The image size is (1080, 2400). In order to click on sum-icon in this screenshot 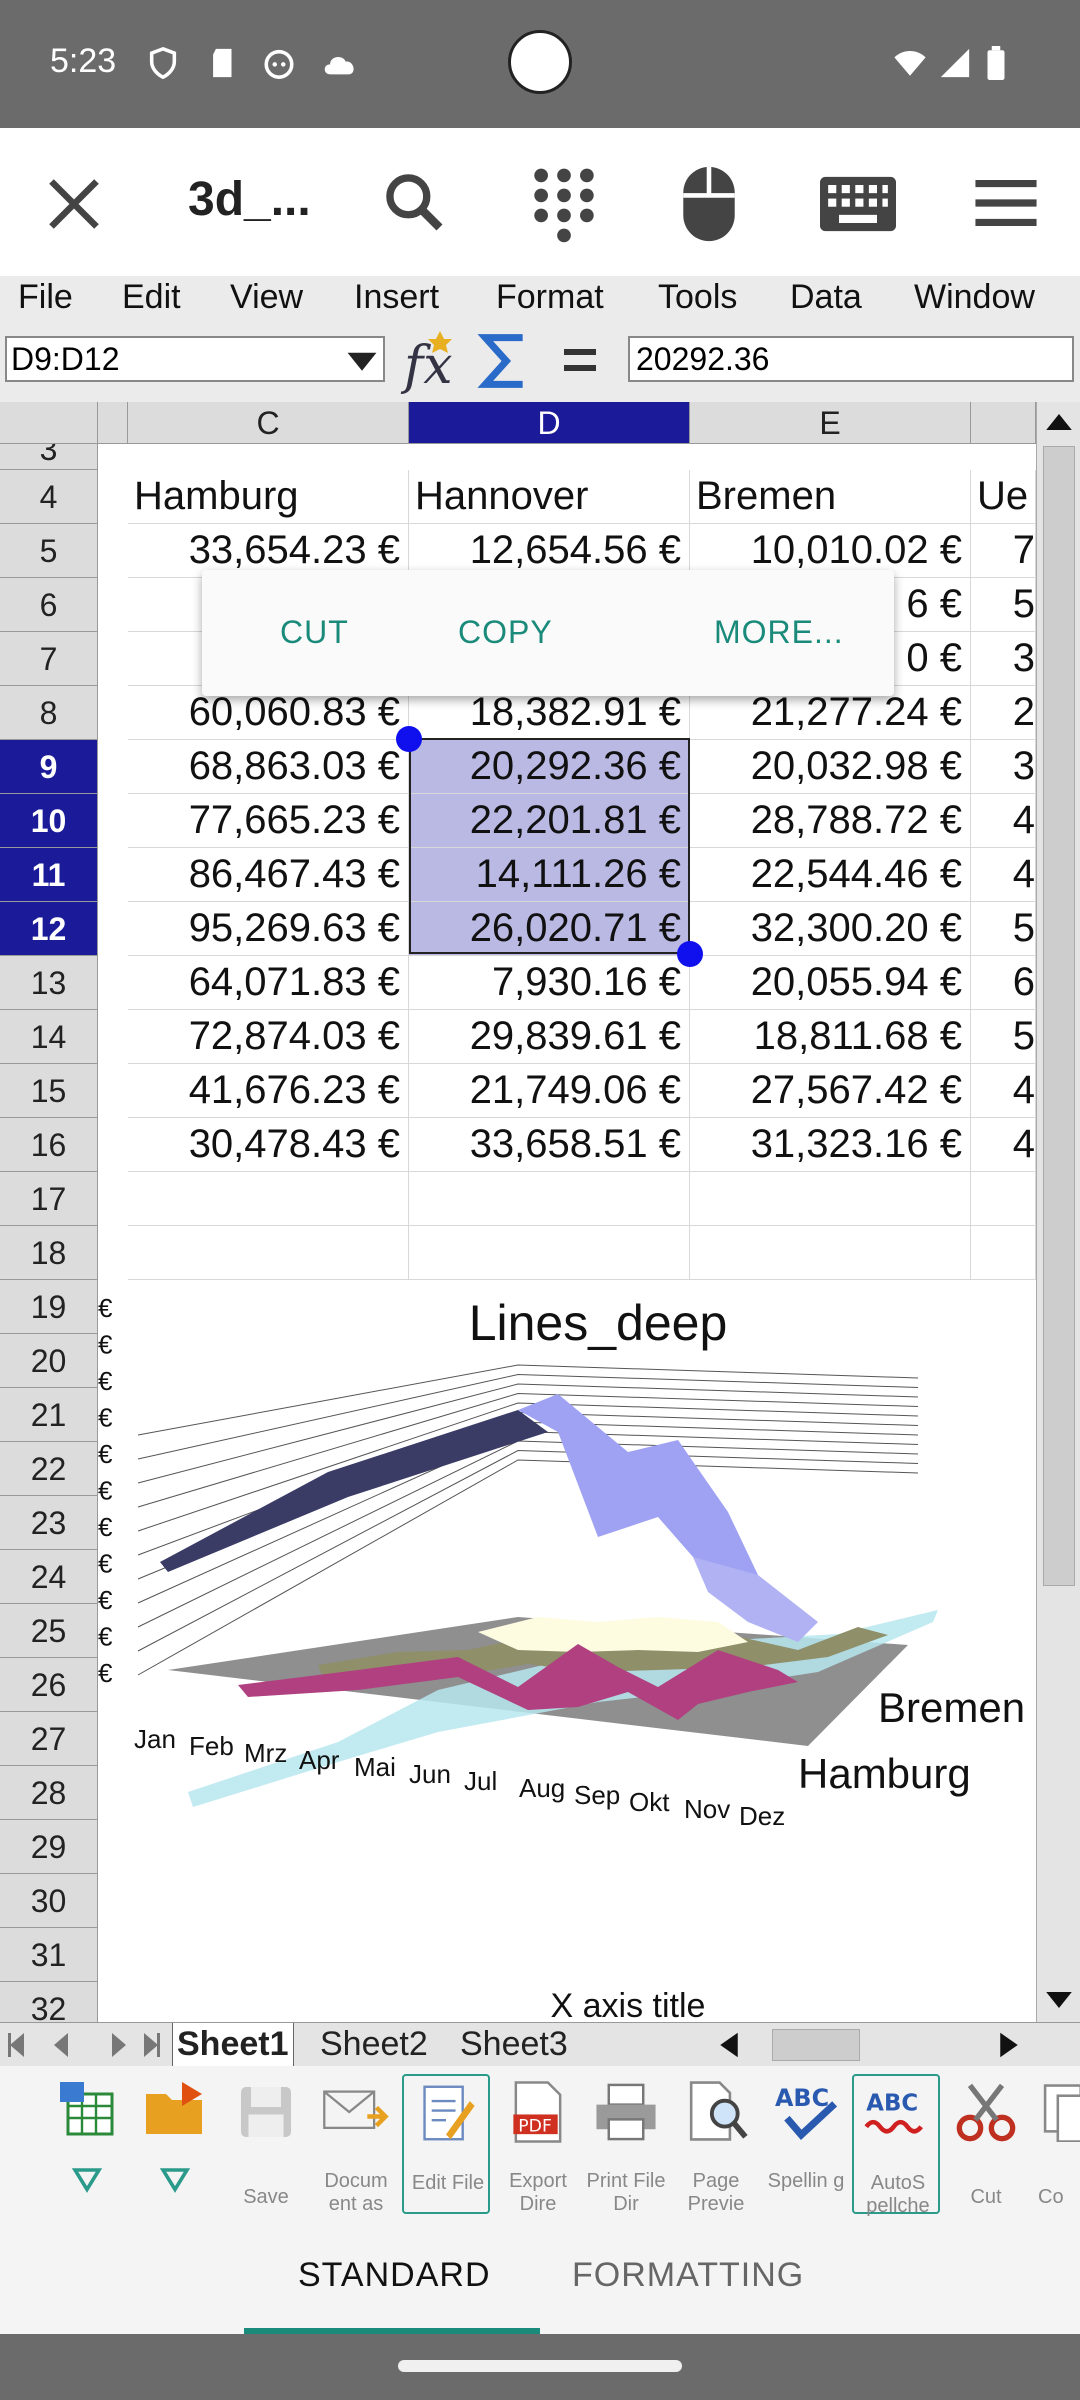, I will do `click(504, 361)`.